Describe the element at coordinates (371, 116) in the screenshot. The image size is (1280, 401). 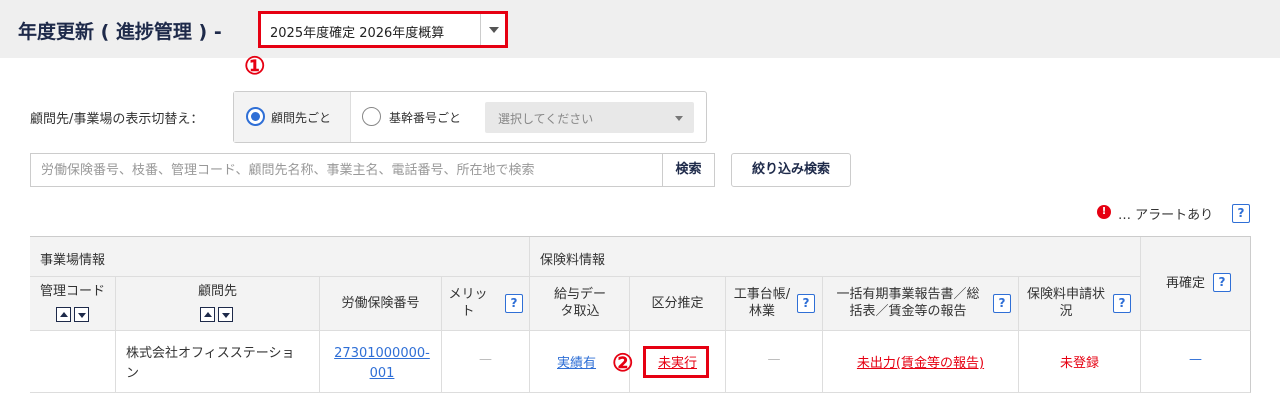
I see `radio-base-number` at that location.